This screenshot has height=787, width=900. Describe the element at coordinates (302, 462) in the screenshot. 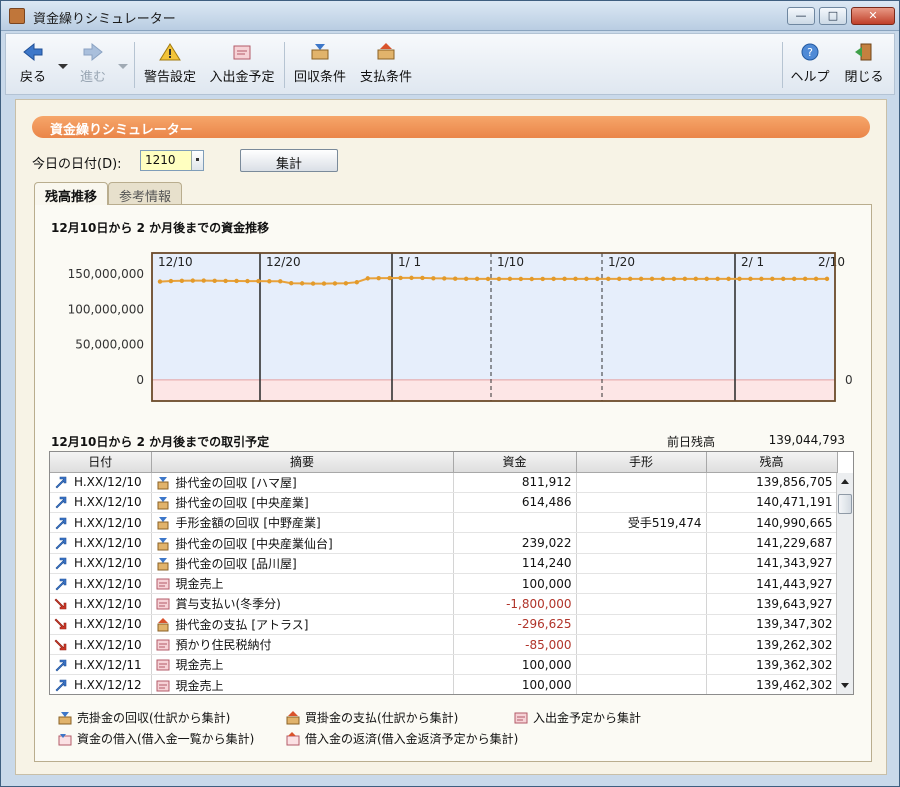

I see `column-header-description: 摘要` at that location.